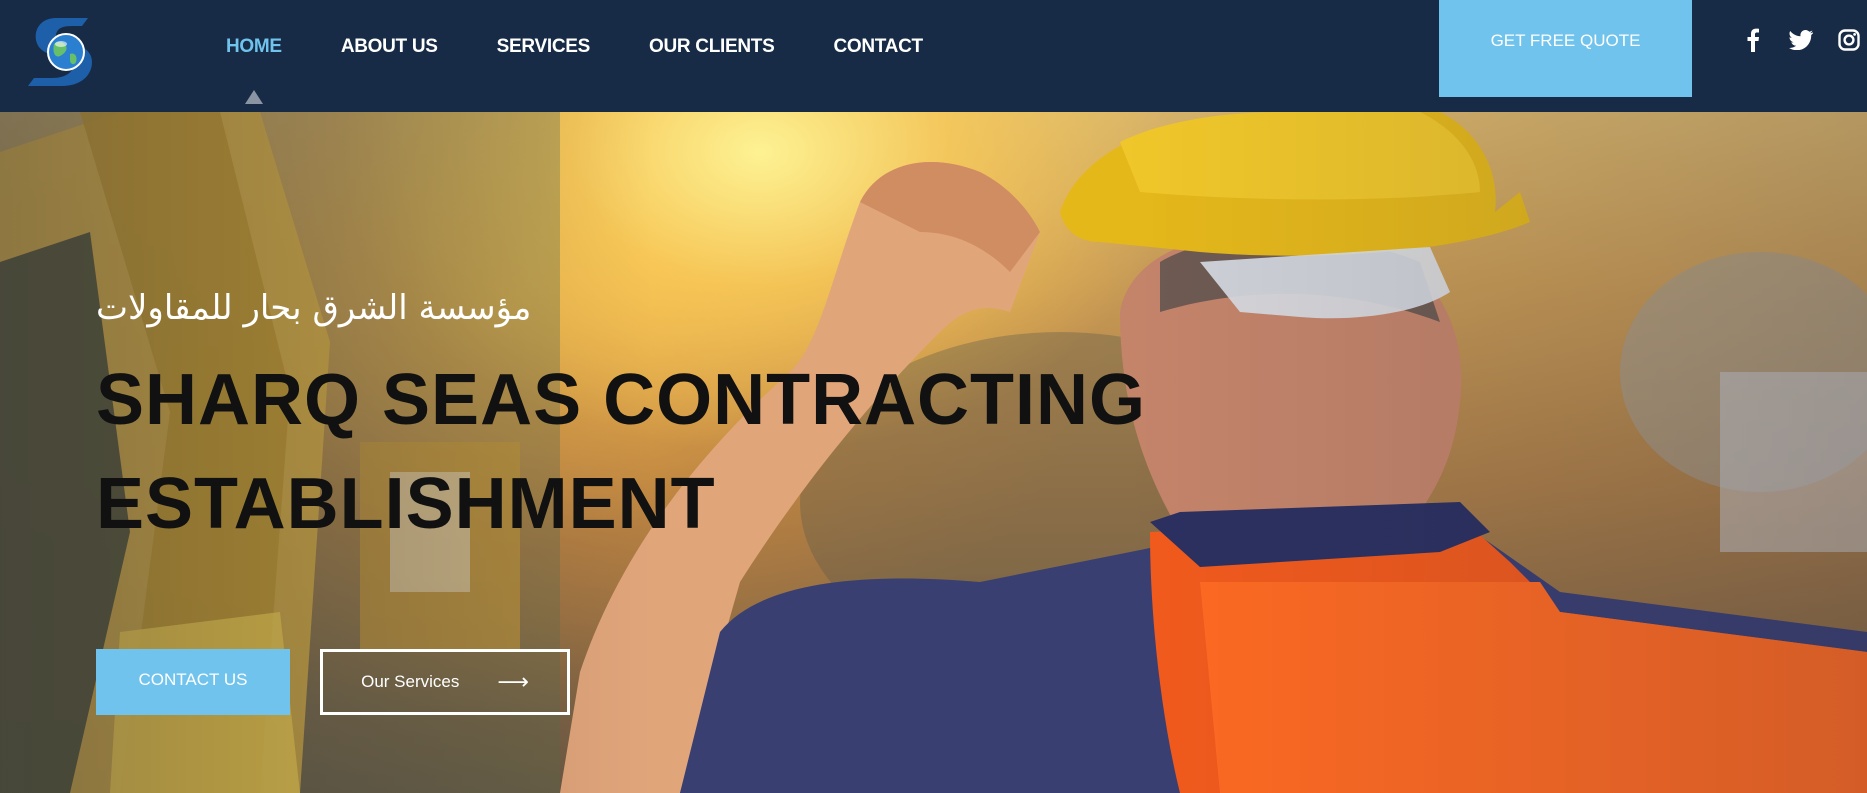 This screenshot has height=793, width=1867. Describe the element at coordinates (314, 308) in the screenshot. I see `hero-arabic-title: مؤسسة الشرق بحار للمقاولات` at that location.